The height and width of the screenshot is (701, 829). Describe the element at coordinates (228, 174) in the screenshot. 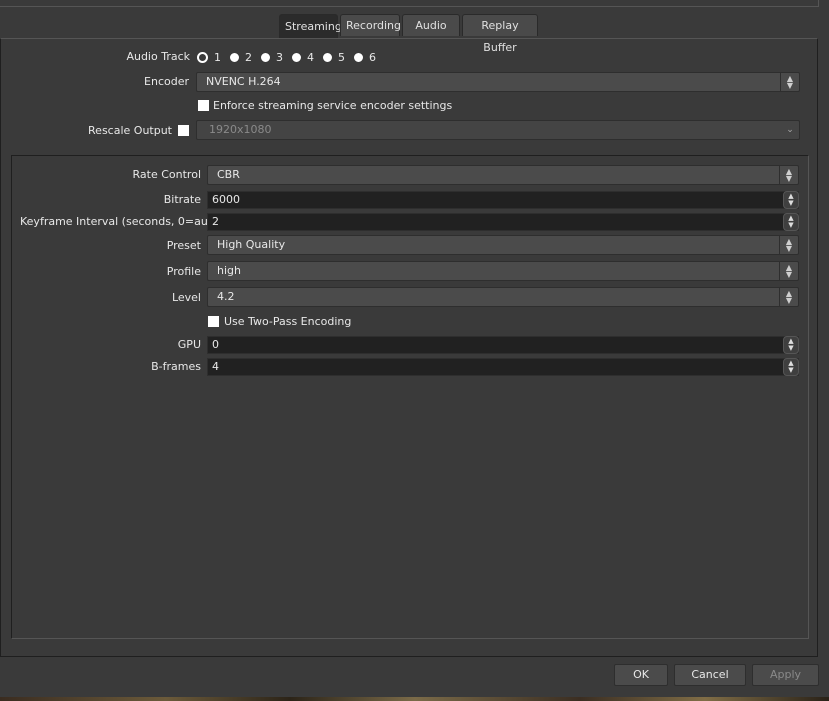

I see `rate-control-value: CBR` at that location.